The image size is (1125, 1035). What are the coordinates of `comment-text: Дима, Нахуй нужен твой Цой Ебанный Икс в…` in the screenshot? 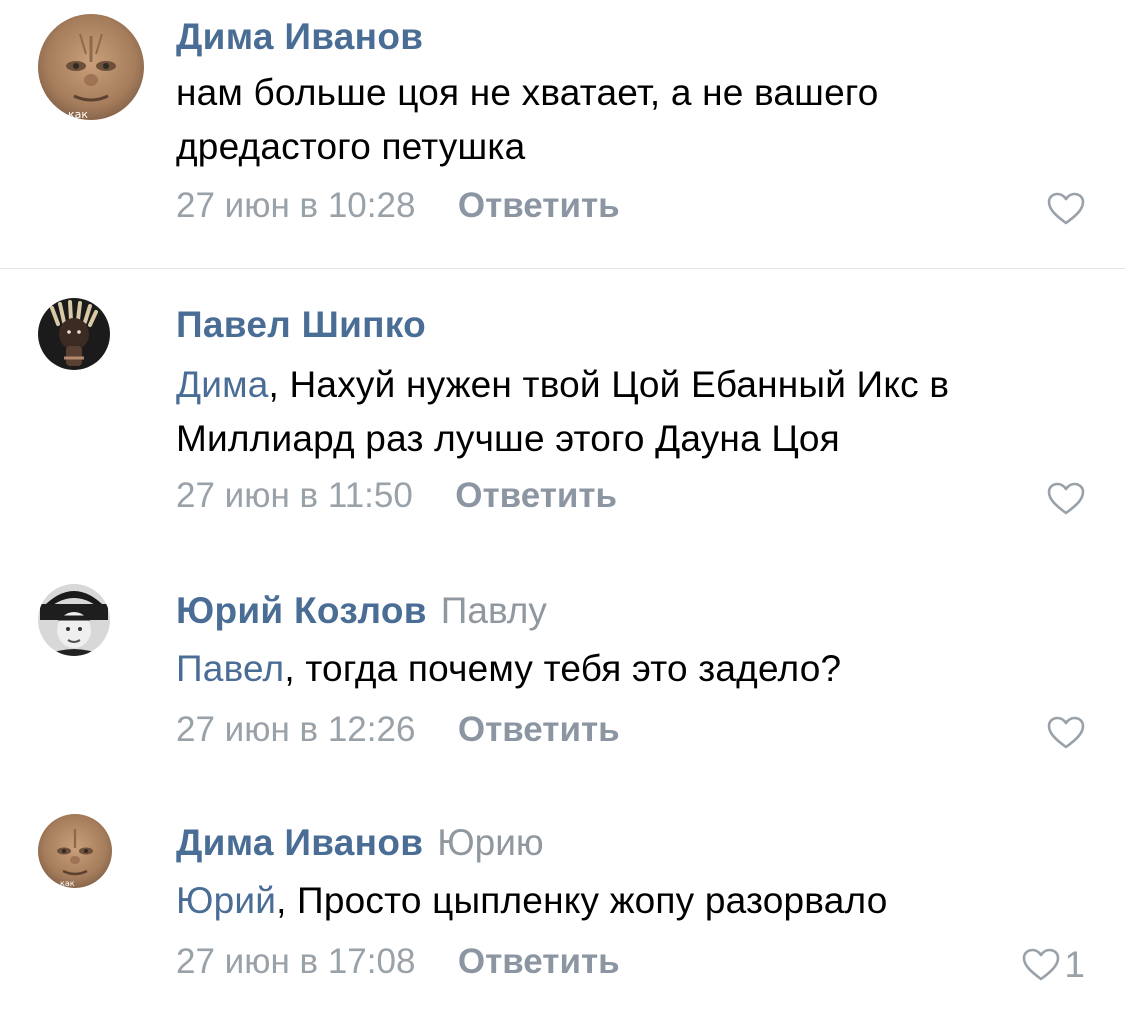 It's located at (630, 412).